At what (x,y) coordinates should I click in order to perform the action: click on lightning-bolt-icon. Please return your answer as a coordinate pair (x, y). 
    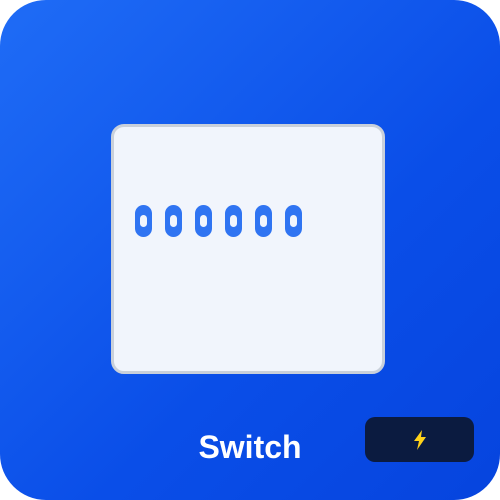
    Looking at the image, I should click on (419, 439).